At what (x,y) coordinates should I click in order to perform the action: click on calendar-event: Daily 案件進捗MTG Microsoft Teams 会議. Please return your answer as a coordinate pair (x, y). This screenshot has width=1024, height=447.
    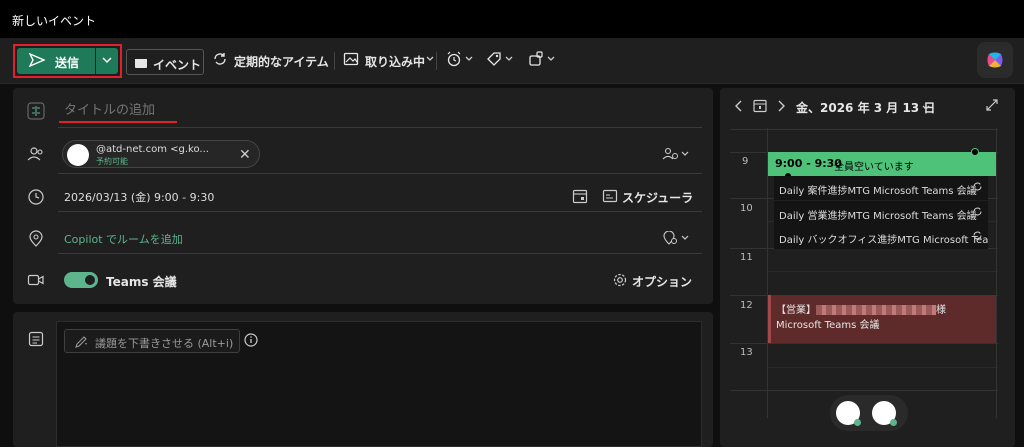
    Looking at the image, I should click on (881, 188).